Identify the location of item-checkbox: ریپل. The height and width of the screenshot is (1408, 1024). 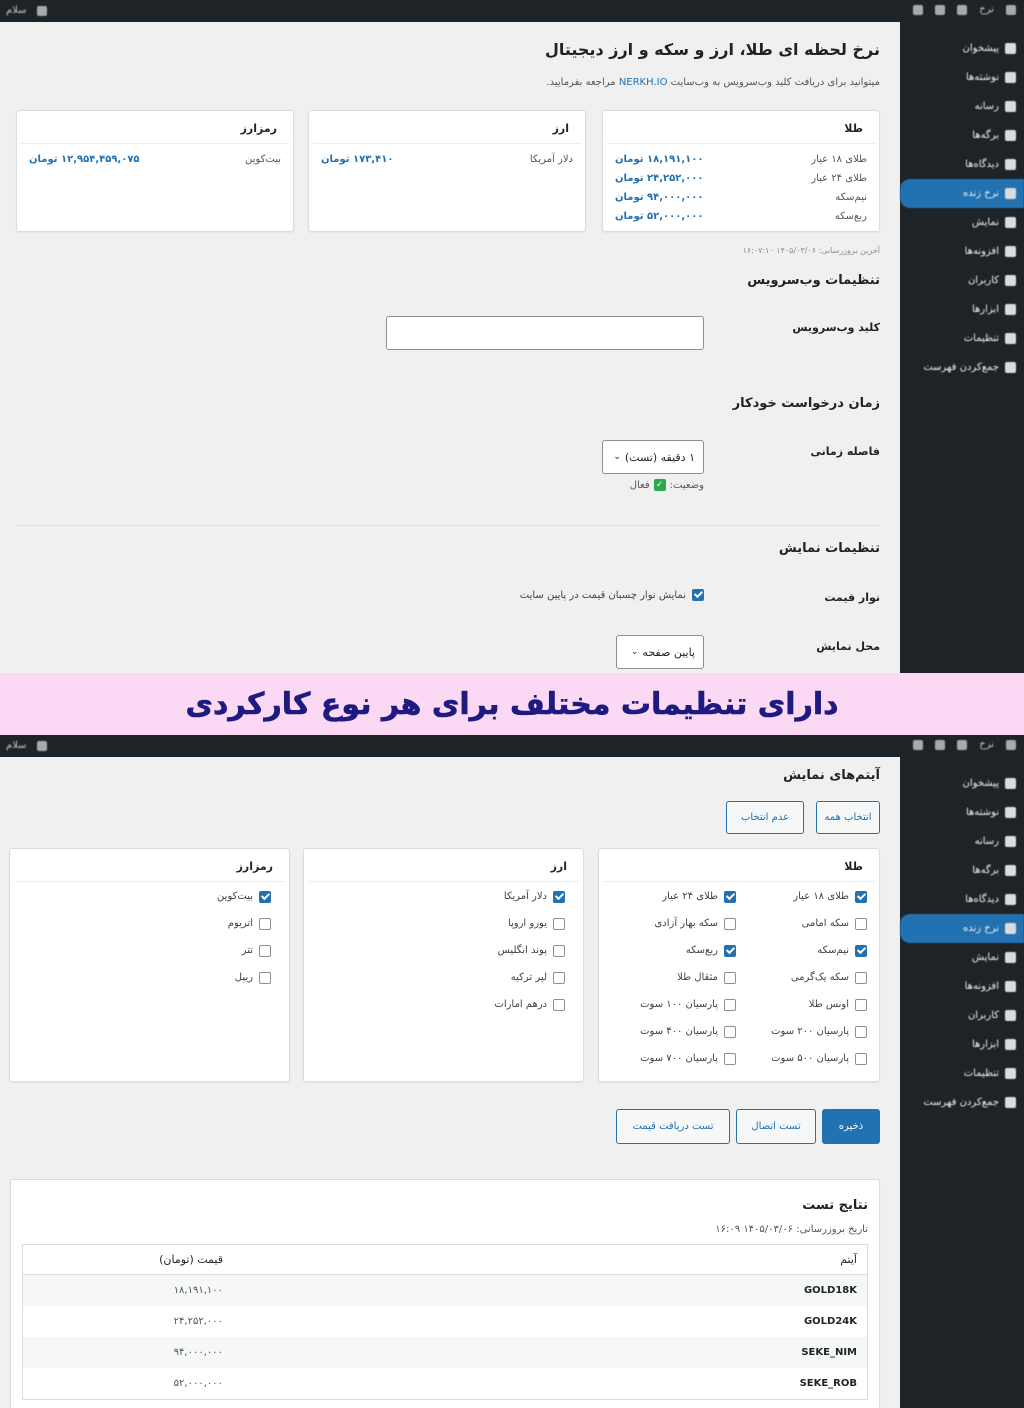
(244, 977).